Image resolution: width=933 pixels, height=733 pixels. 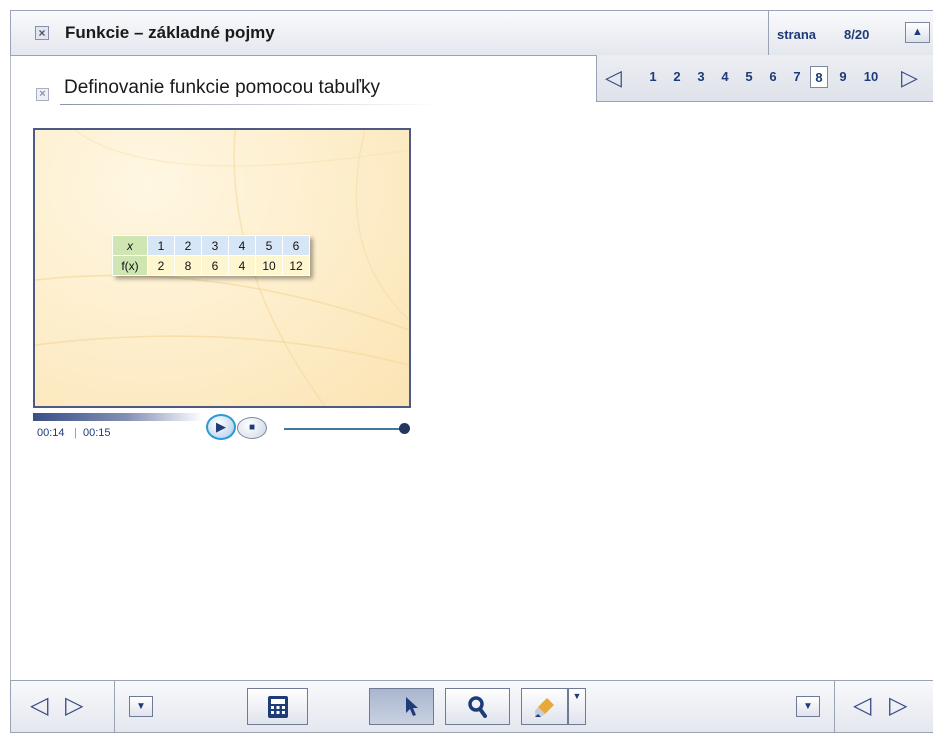 What do you see at coordinates (701, 77) in the screenshot?
I see `page-link-3: 3` at bounding box center [701, 77].